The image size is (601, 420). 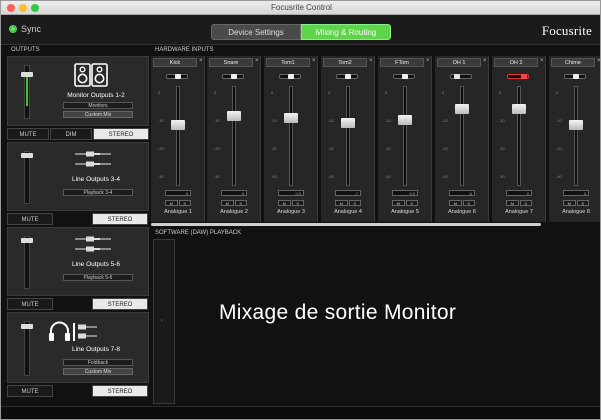 I want to click on tab-device-settings: Device Settings, so click(x=256, y=32).